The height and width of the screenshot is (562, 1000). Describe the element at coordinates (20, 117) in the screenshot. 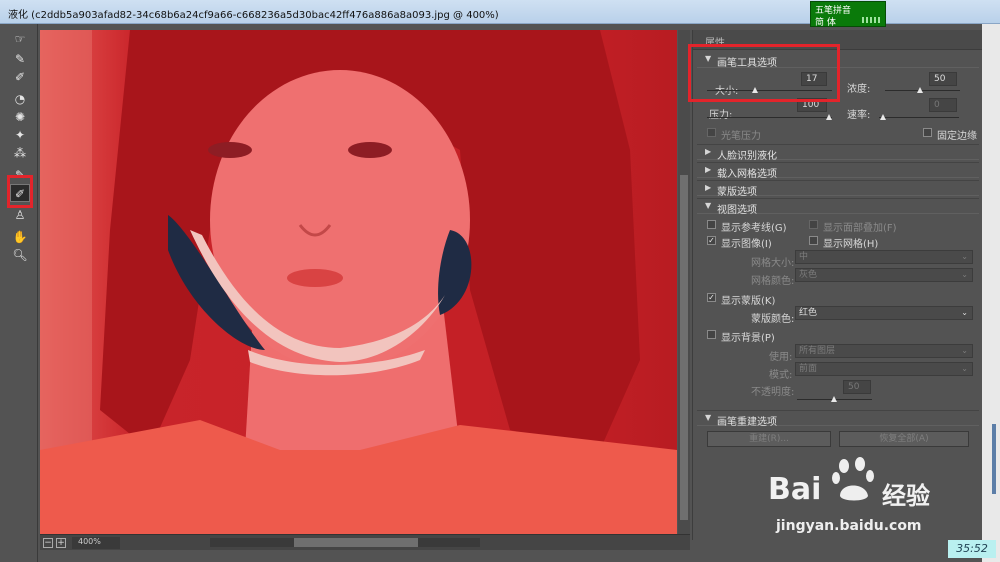

I see `pucker-tool-icon: ✺` at that location.